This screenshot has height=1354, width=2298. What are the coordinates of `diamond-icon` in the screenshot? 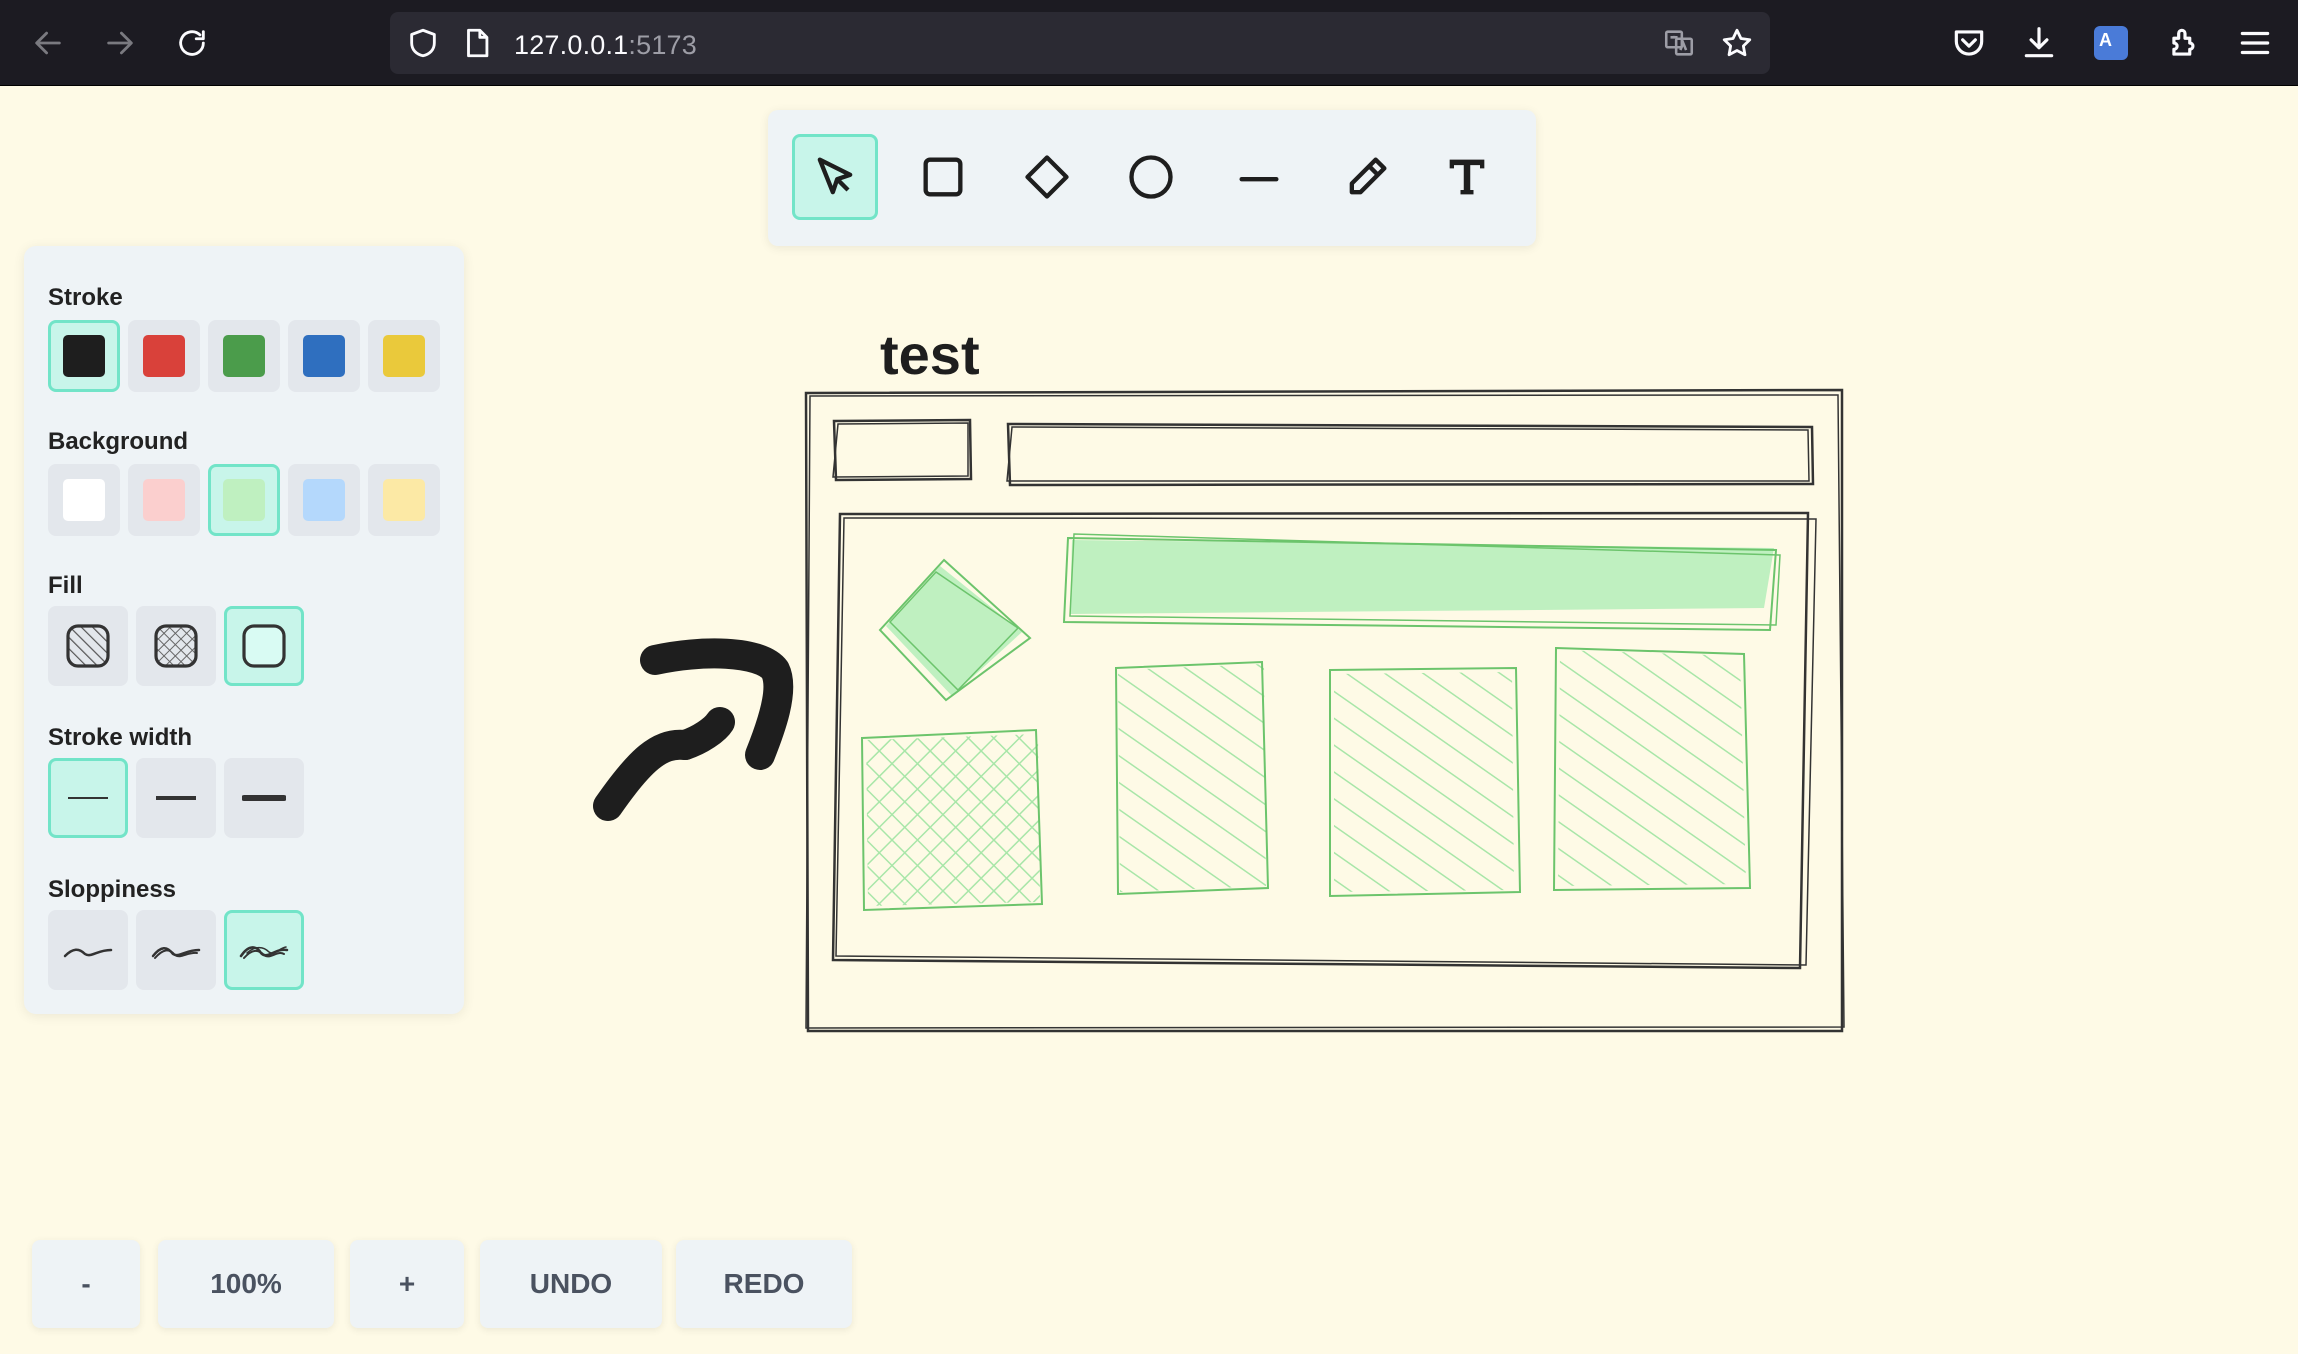 It's located at (1047, 177).